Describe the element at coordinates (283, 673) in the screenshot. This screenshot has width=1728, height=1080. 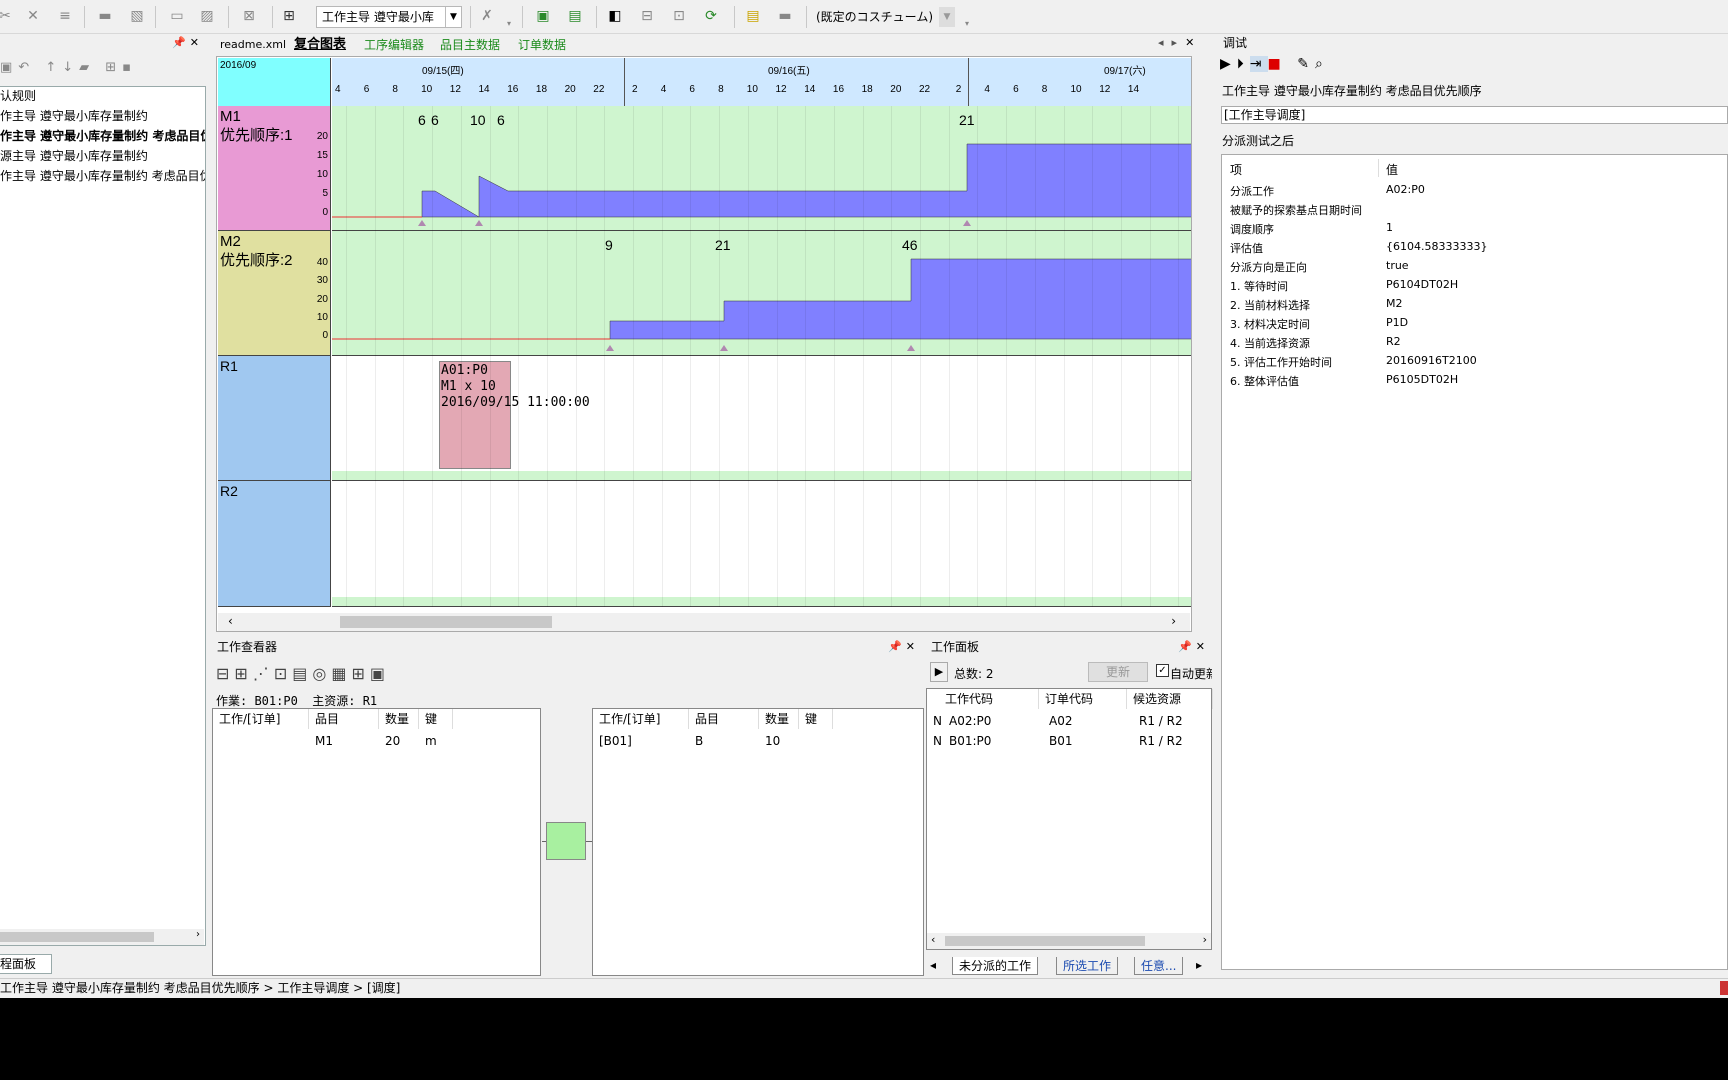
I see `network-icon: ⊡` at that location.